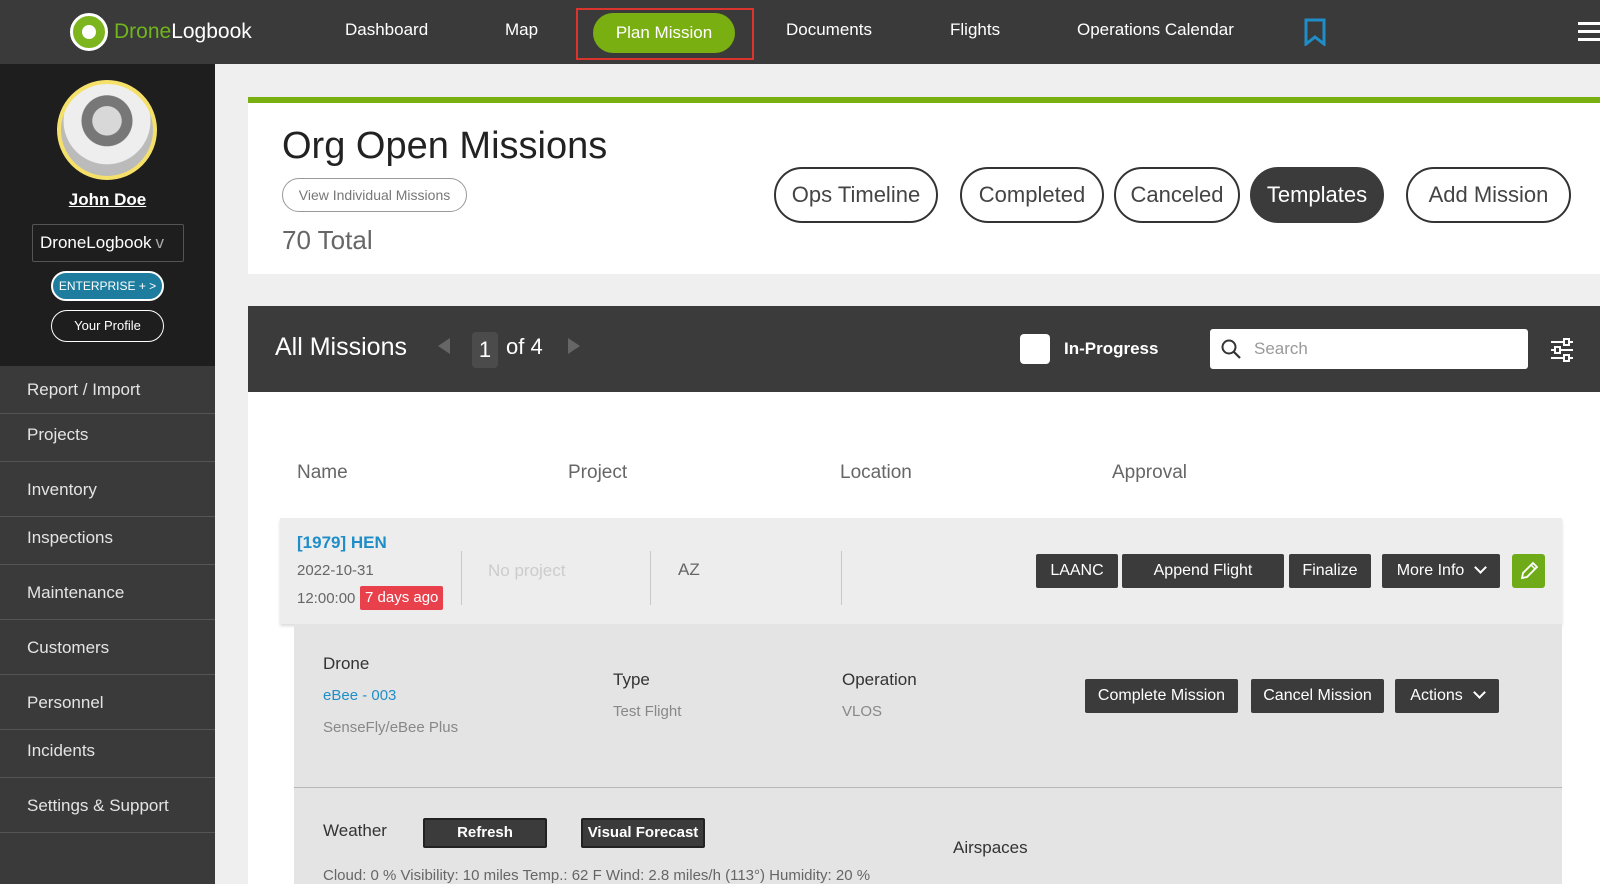  What do you see at coordinates (1488, 195) in the screenshot?
I see `add-mission-button: Add Mission` at bounding box center [1488, 195].